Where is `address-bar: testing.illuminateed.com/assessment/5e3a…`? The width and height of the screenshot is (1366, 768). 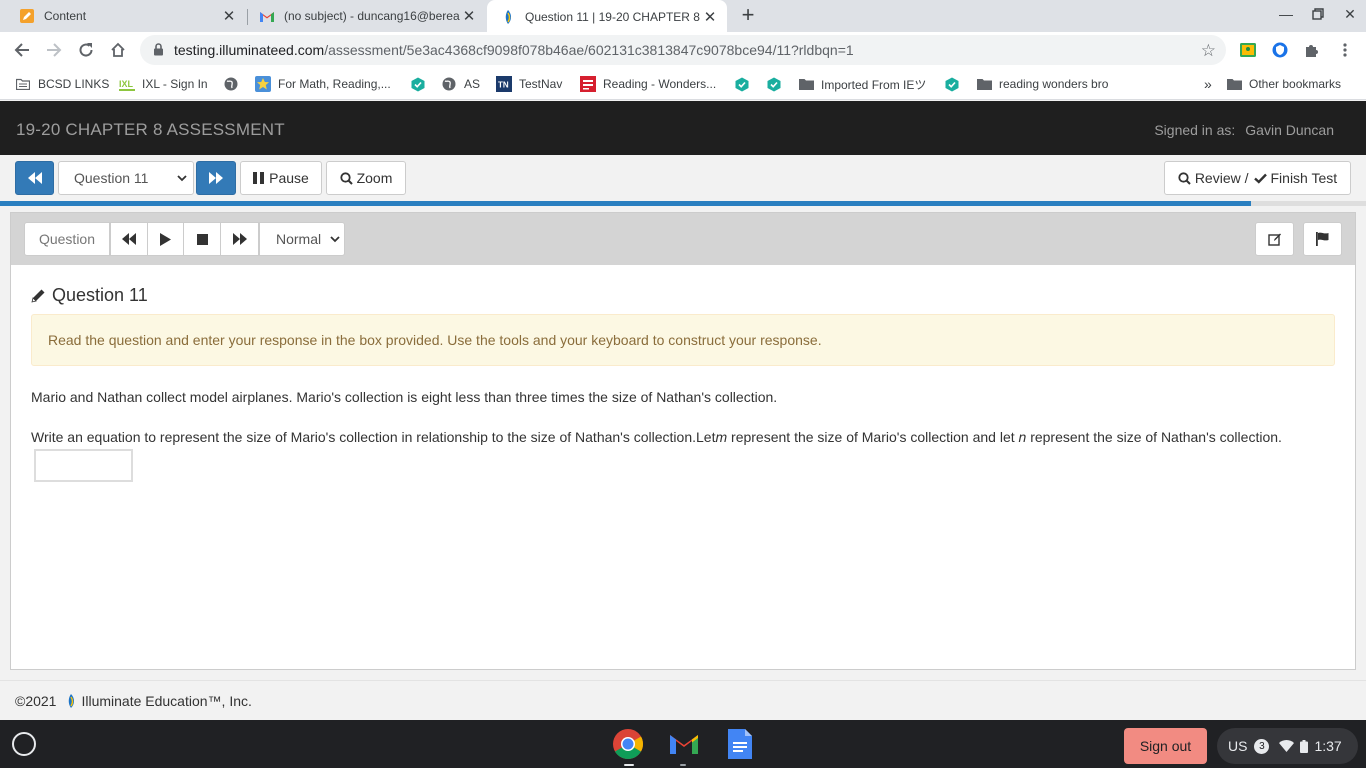
address-bar: testing.illuminateed.com/assessment/5e3a… is located at coordinates (683, 50).